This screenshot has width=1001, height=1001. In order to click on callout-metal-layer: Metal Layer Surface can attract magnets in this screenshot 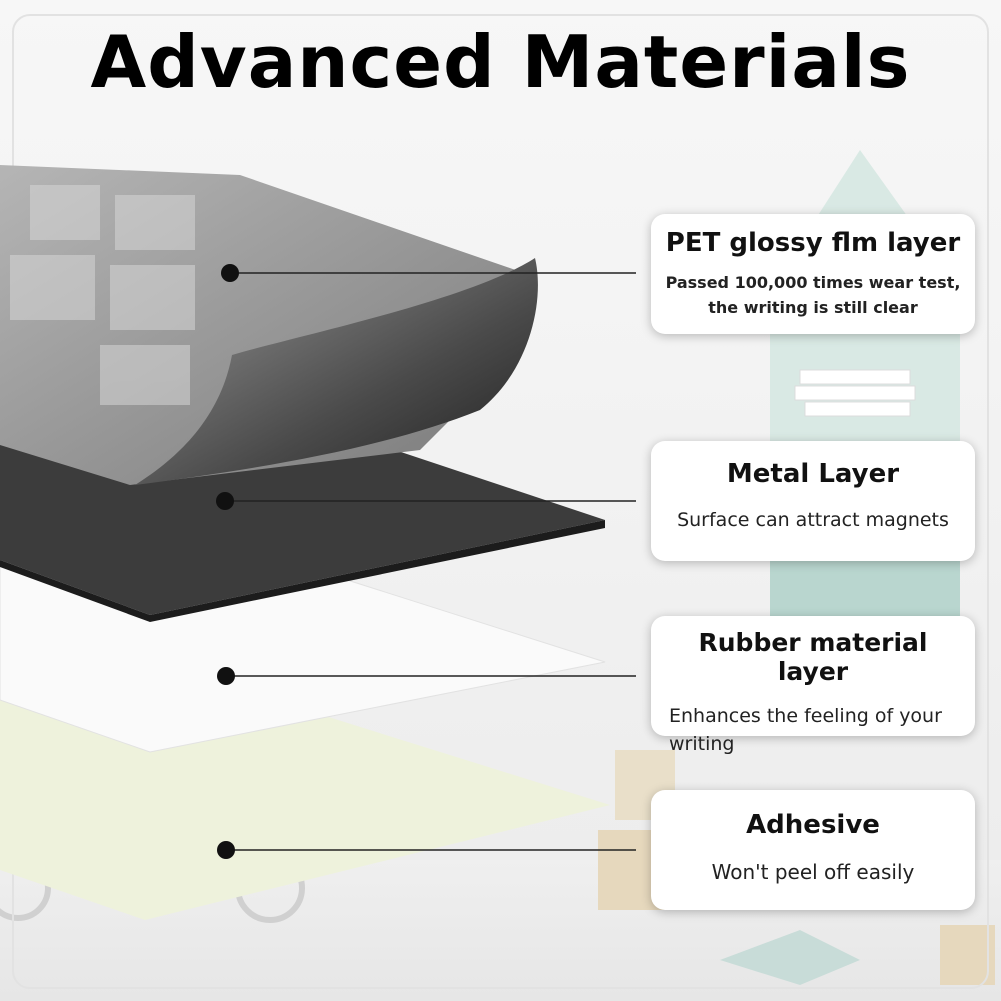, I will do `click(813, 501)`.